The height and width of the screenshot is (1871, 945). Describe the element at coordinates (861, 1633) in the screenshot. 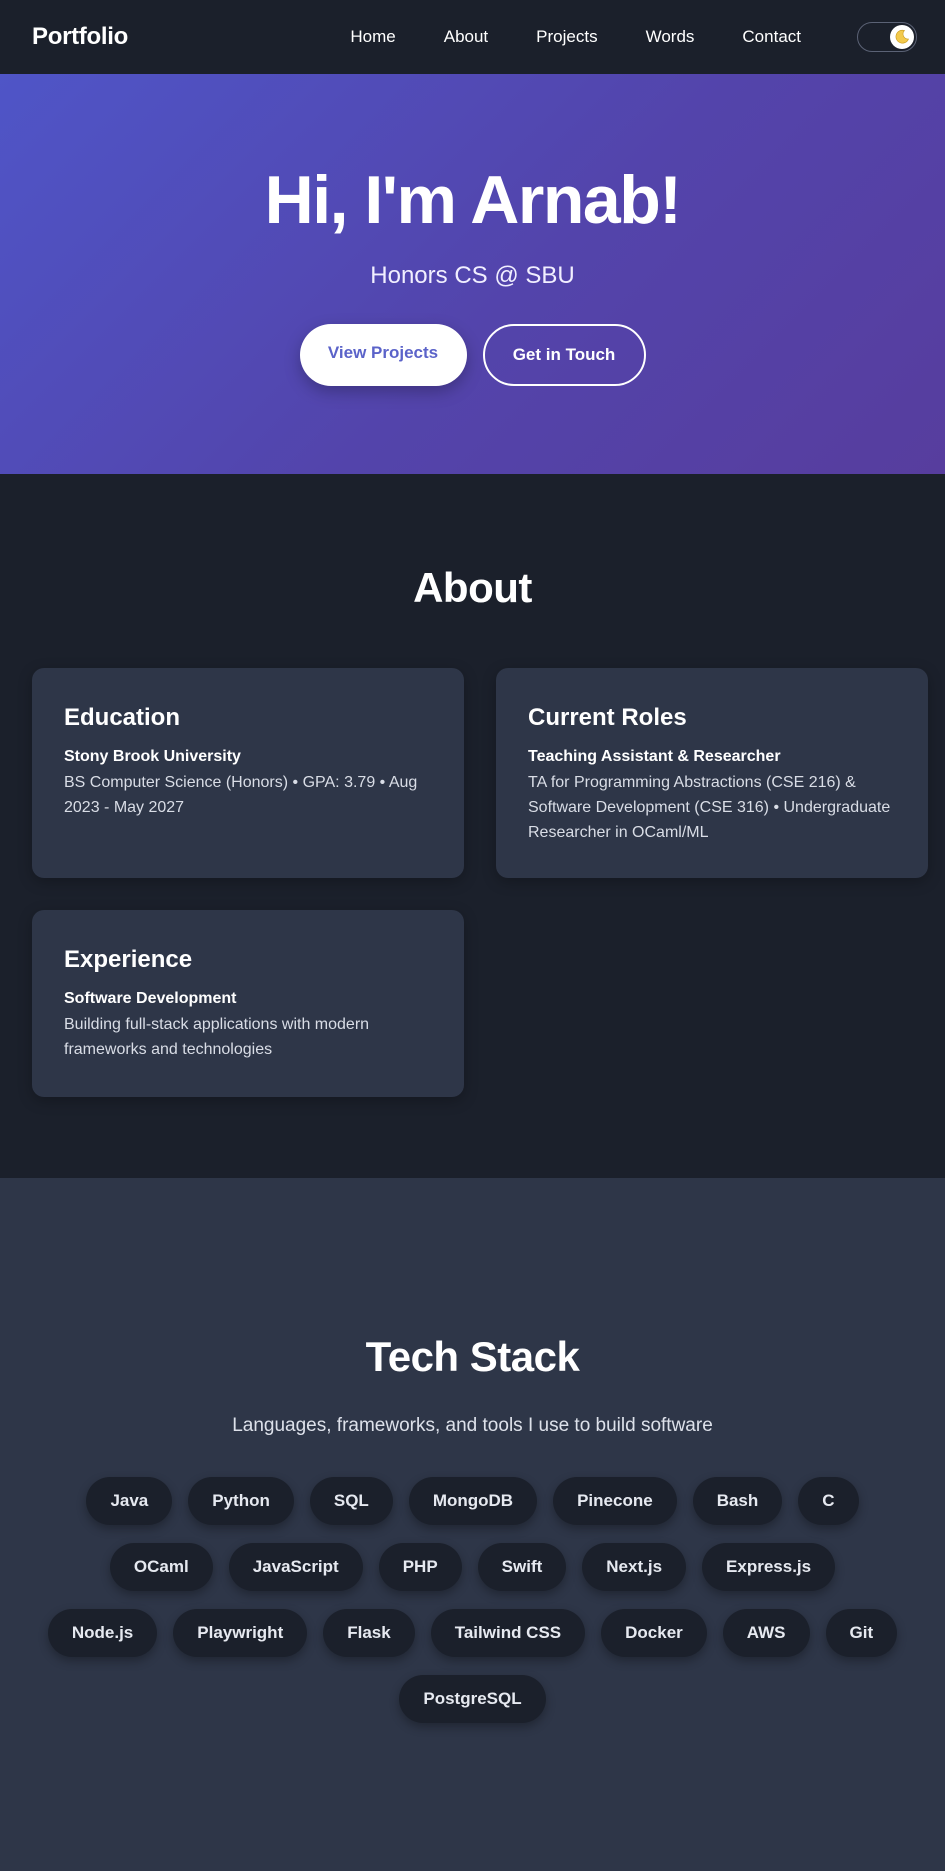

I see `tech-chip: Git` at that location.